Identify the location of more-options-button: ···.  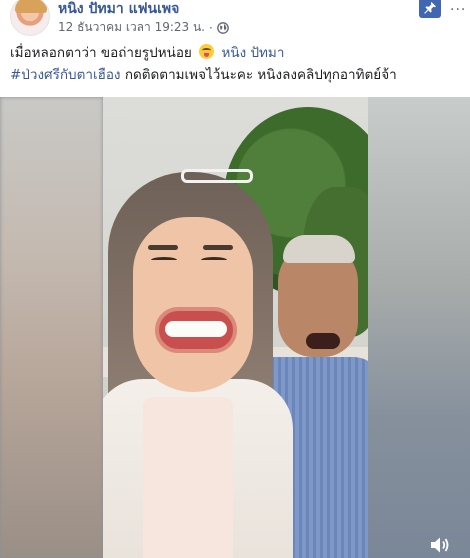
(458, 10).